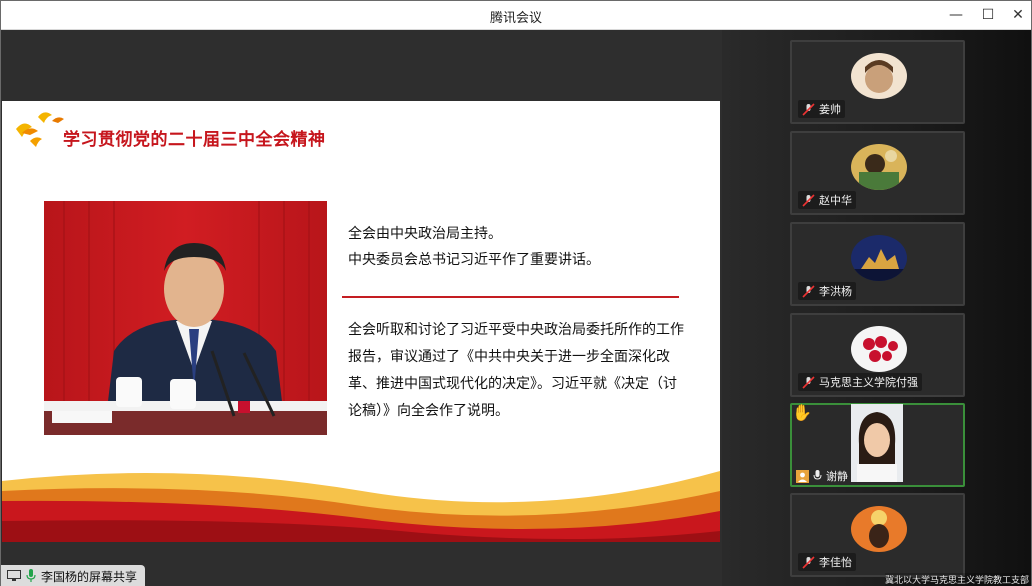 Image resolution: width=1032 pixels, height=586 pixels. I want to click on decorative-waves, so click(361, 506).